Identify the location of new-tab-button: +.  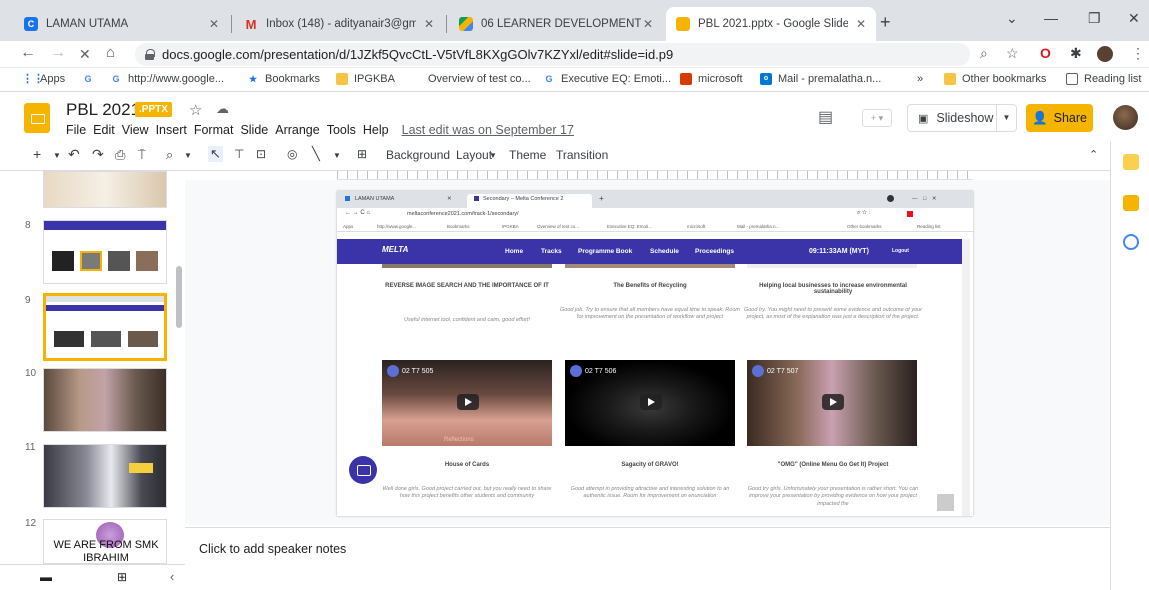
(885, 22).